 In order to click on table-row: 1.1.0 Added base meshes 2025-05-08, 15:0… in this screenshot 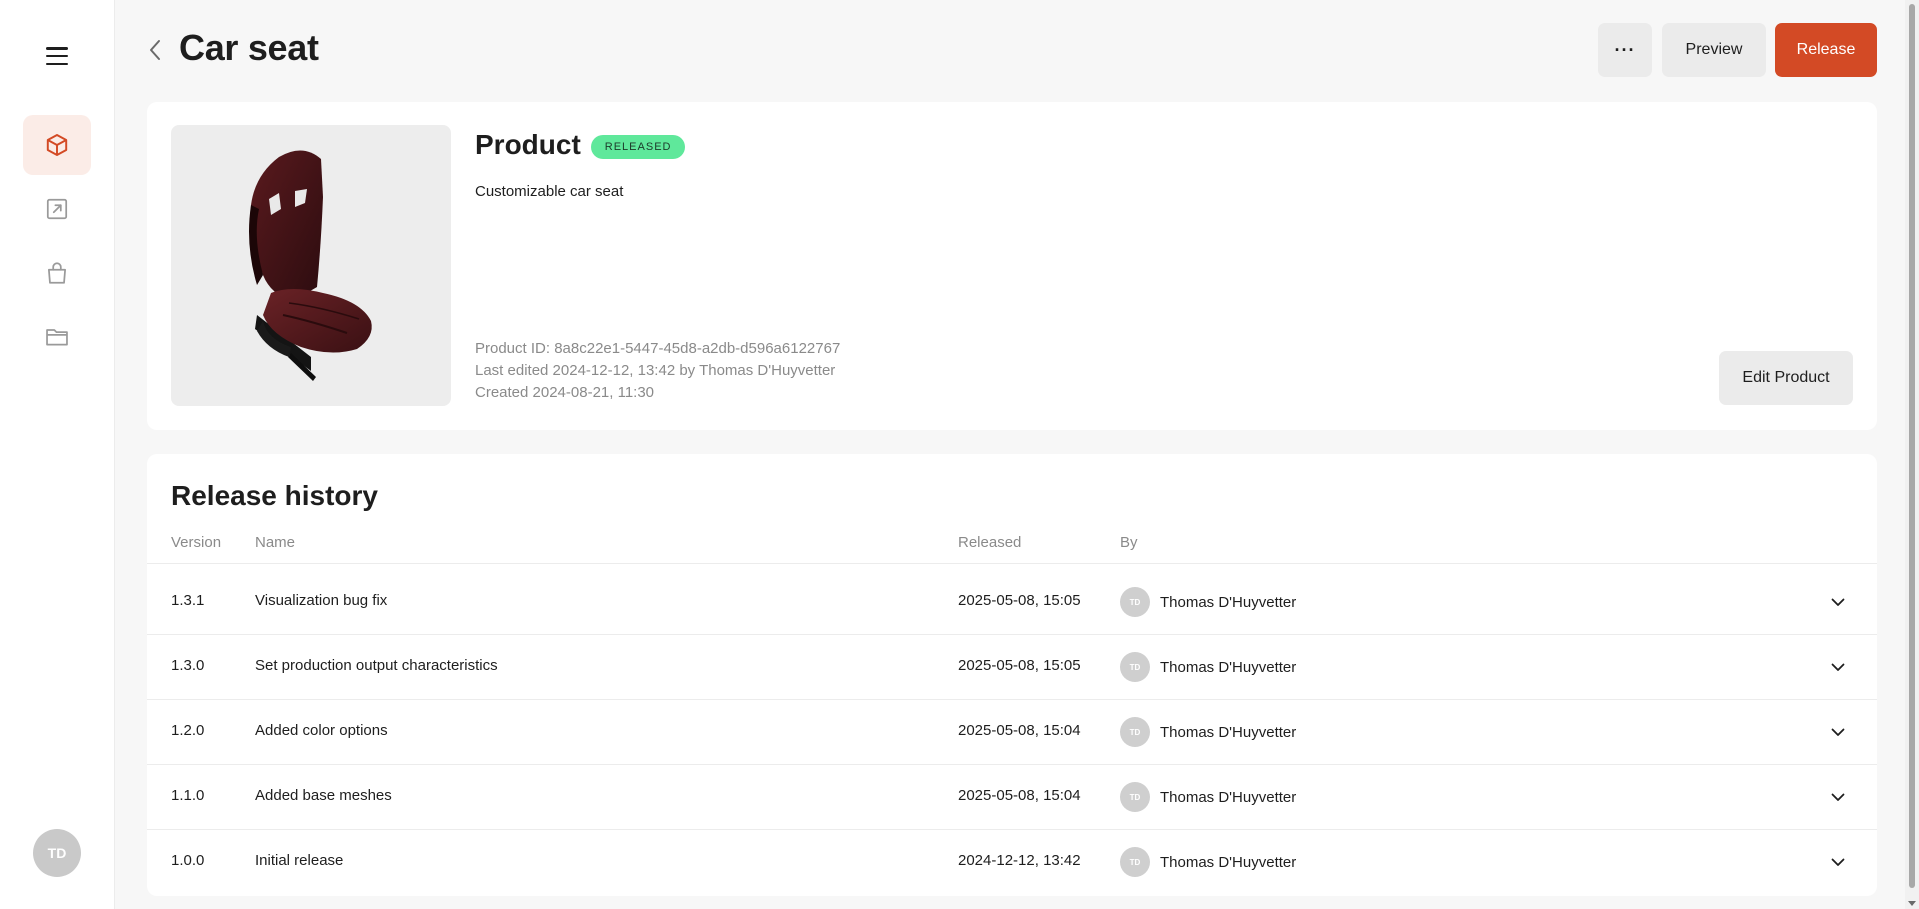, I will do `click(1012, 797)`.